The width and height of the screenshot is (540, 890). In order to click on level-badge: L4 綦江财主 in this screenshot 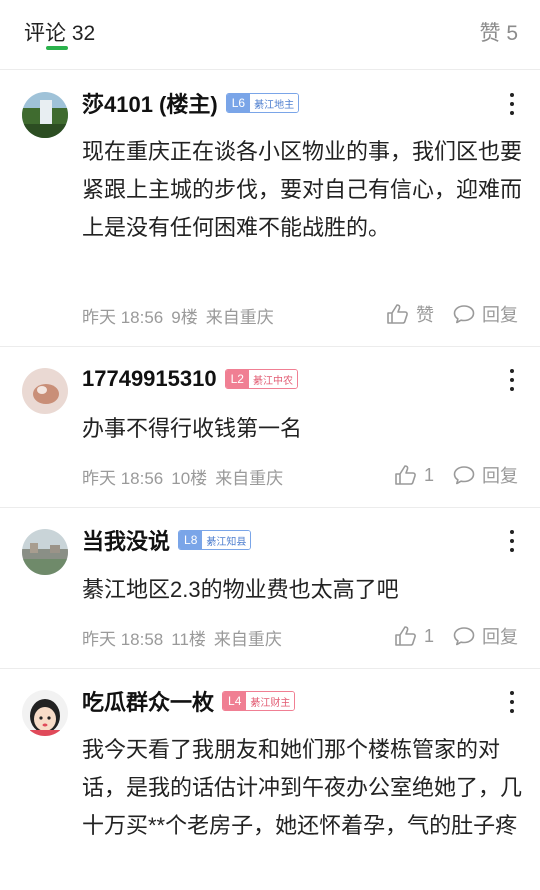, I will do `click(259, 701)`.